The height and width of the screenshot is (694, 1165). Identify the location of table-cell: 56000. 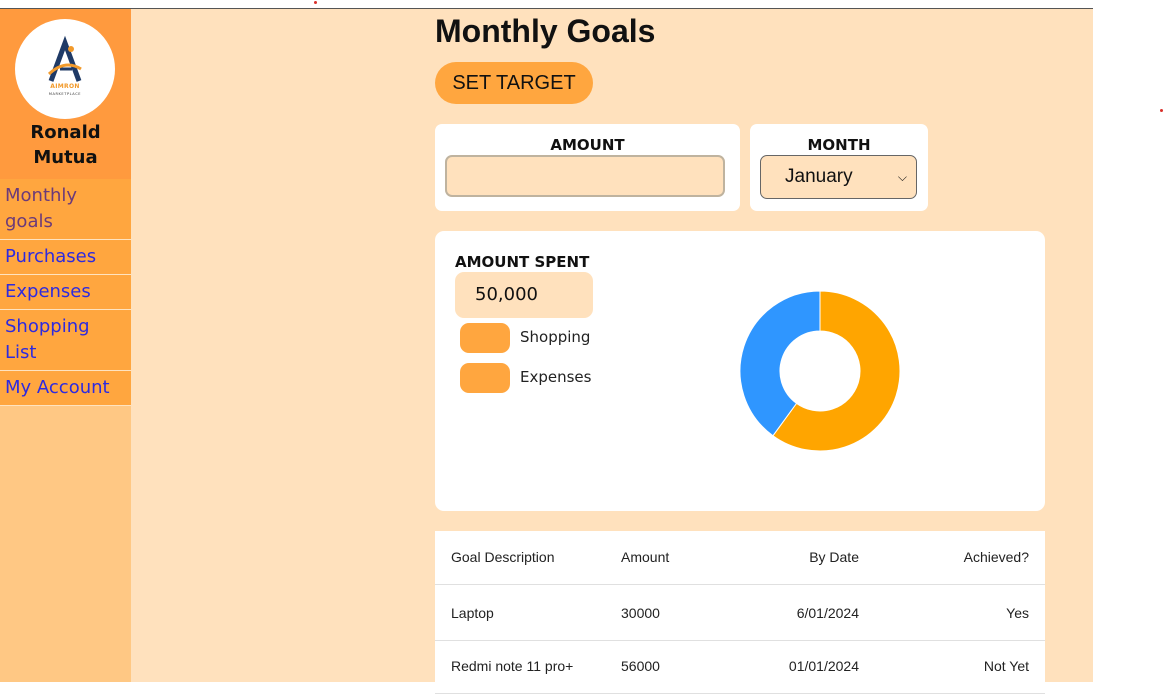
(640, 666).